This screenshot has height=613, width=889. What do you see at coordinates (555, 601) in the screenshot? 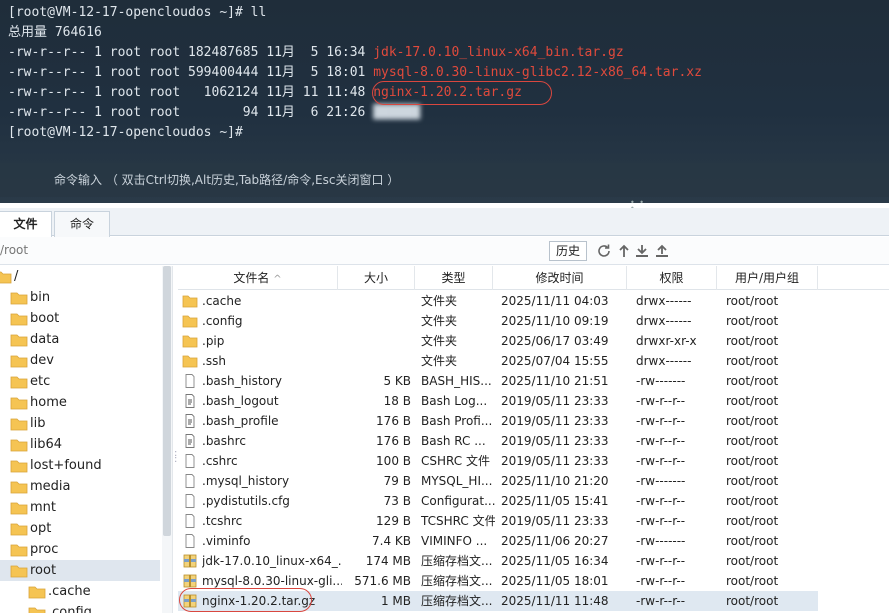
I see `file-mtime: 2025/11/11 11:48` at bounding box center [555, 601].